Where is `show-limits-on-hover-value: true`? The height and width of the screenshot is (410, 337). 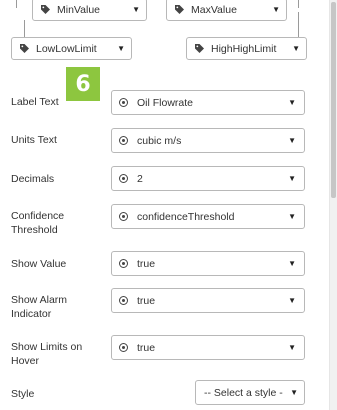
show-limits-on-hover-value: true is located at coordinates (146, 347).